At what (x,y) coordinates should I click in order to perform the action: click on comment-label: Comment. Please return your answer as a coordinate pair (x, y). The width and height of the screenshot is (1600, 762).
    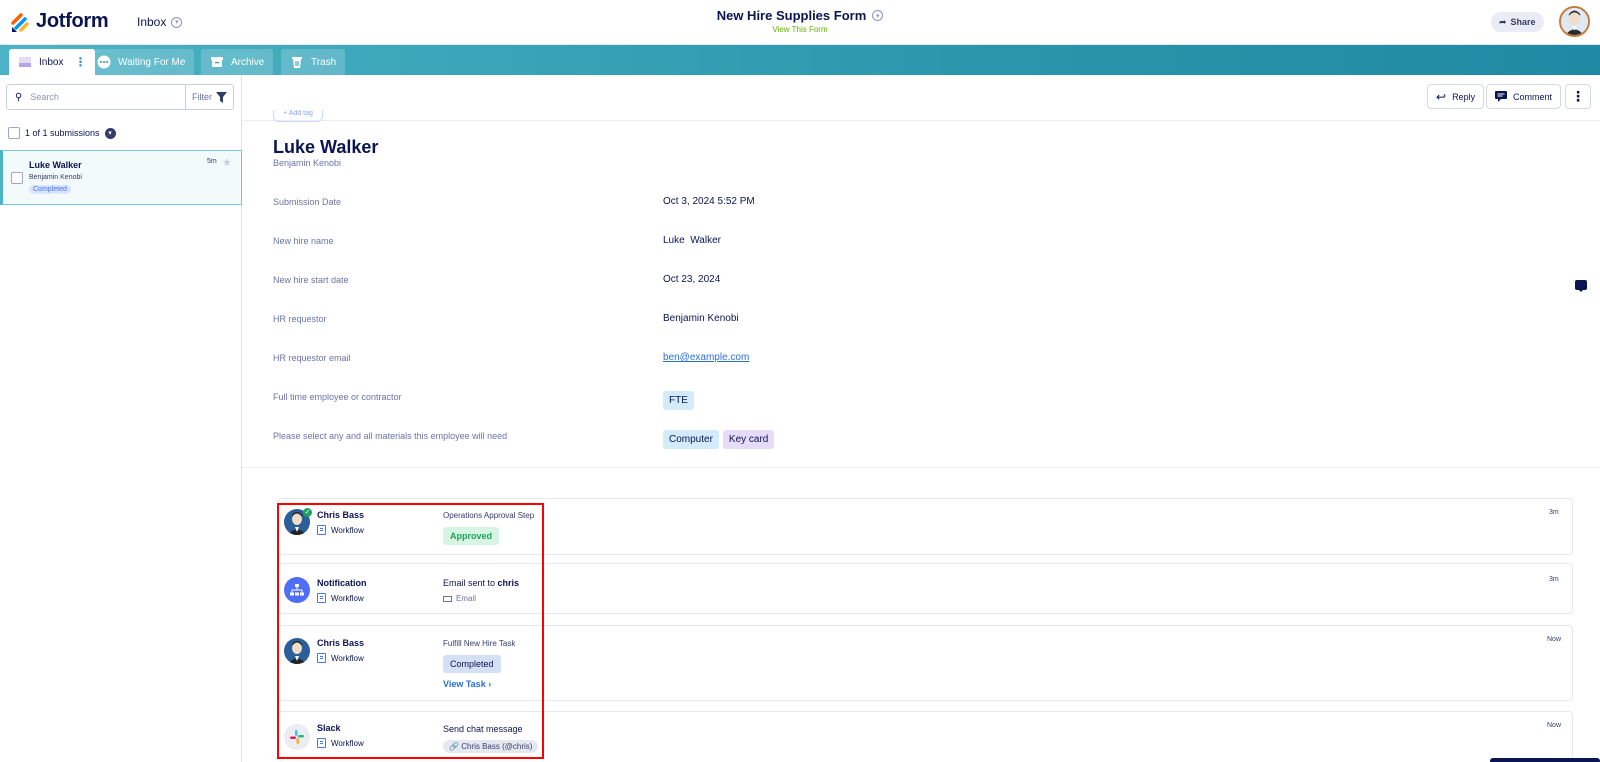
    Looking at the image, I should click on (1533, 96).